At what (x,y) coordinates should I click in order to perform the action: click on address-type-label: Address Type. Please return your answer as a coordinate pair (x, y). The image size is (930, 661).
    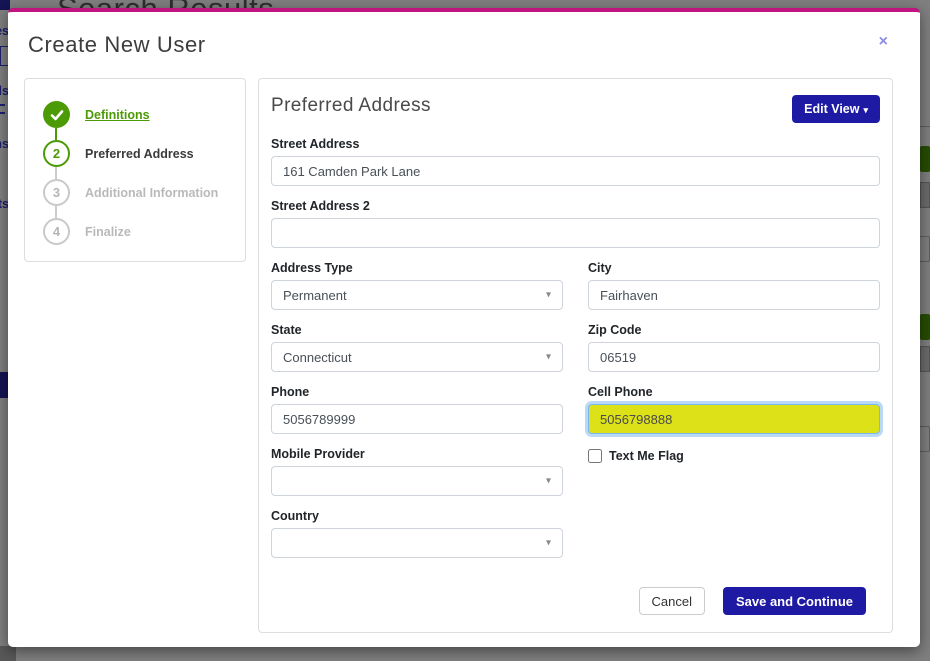
    Looking at the image, I should click on (312, 268).